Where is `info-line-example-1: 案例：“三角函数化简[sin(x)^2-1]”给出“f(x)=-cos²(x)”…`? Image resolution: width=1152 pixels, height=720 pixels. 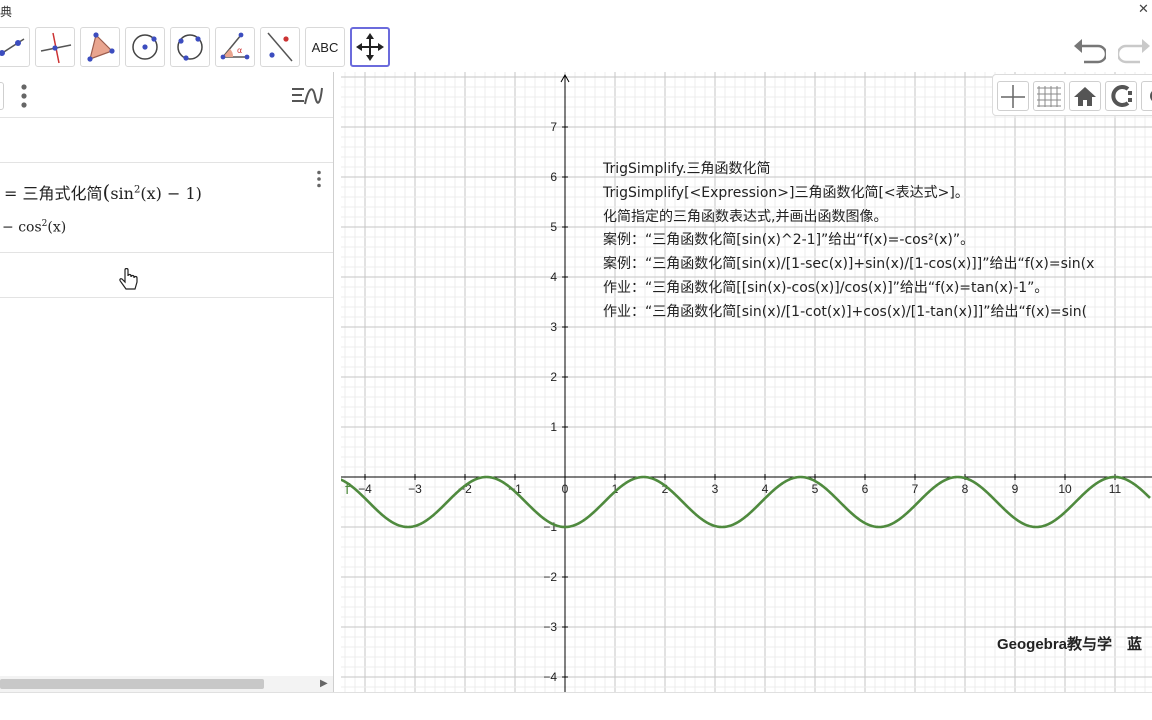
info-line-example-1: 案例：“三角函数化简[sin(x)^2-1]”给出“f(x)=-cos²(x)”… is located at coordinates (789, 240).